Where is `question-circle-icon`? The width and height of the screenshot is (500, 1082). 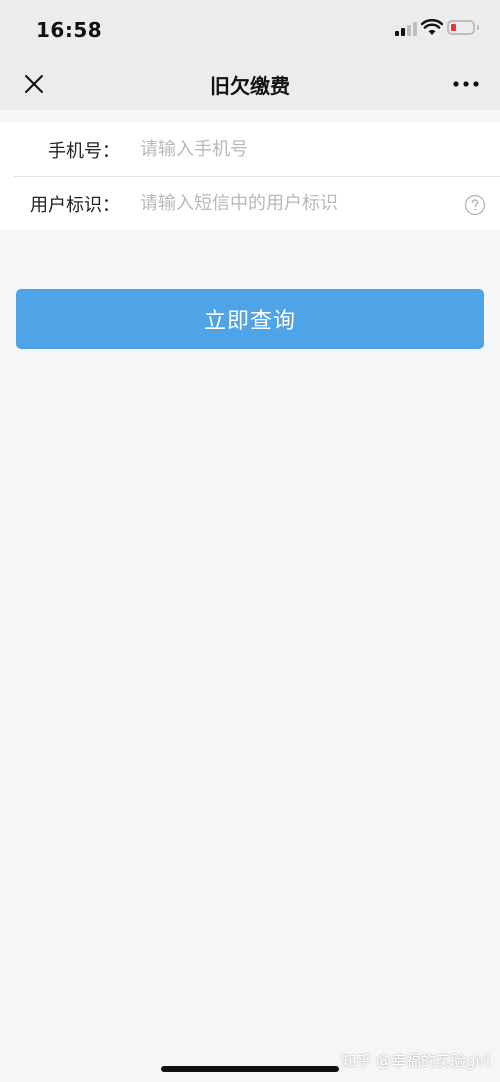
question-circle-icon is located at coordinates (475, 205).